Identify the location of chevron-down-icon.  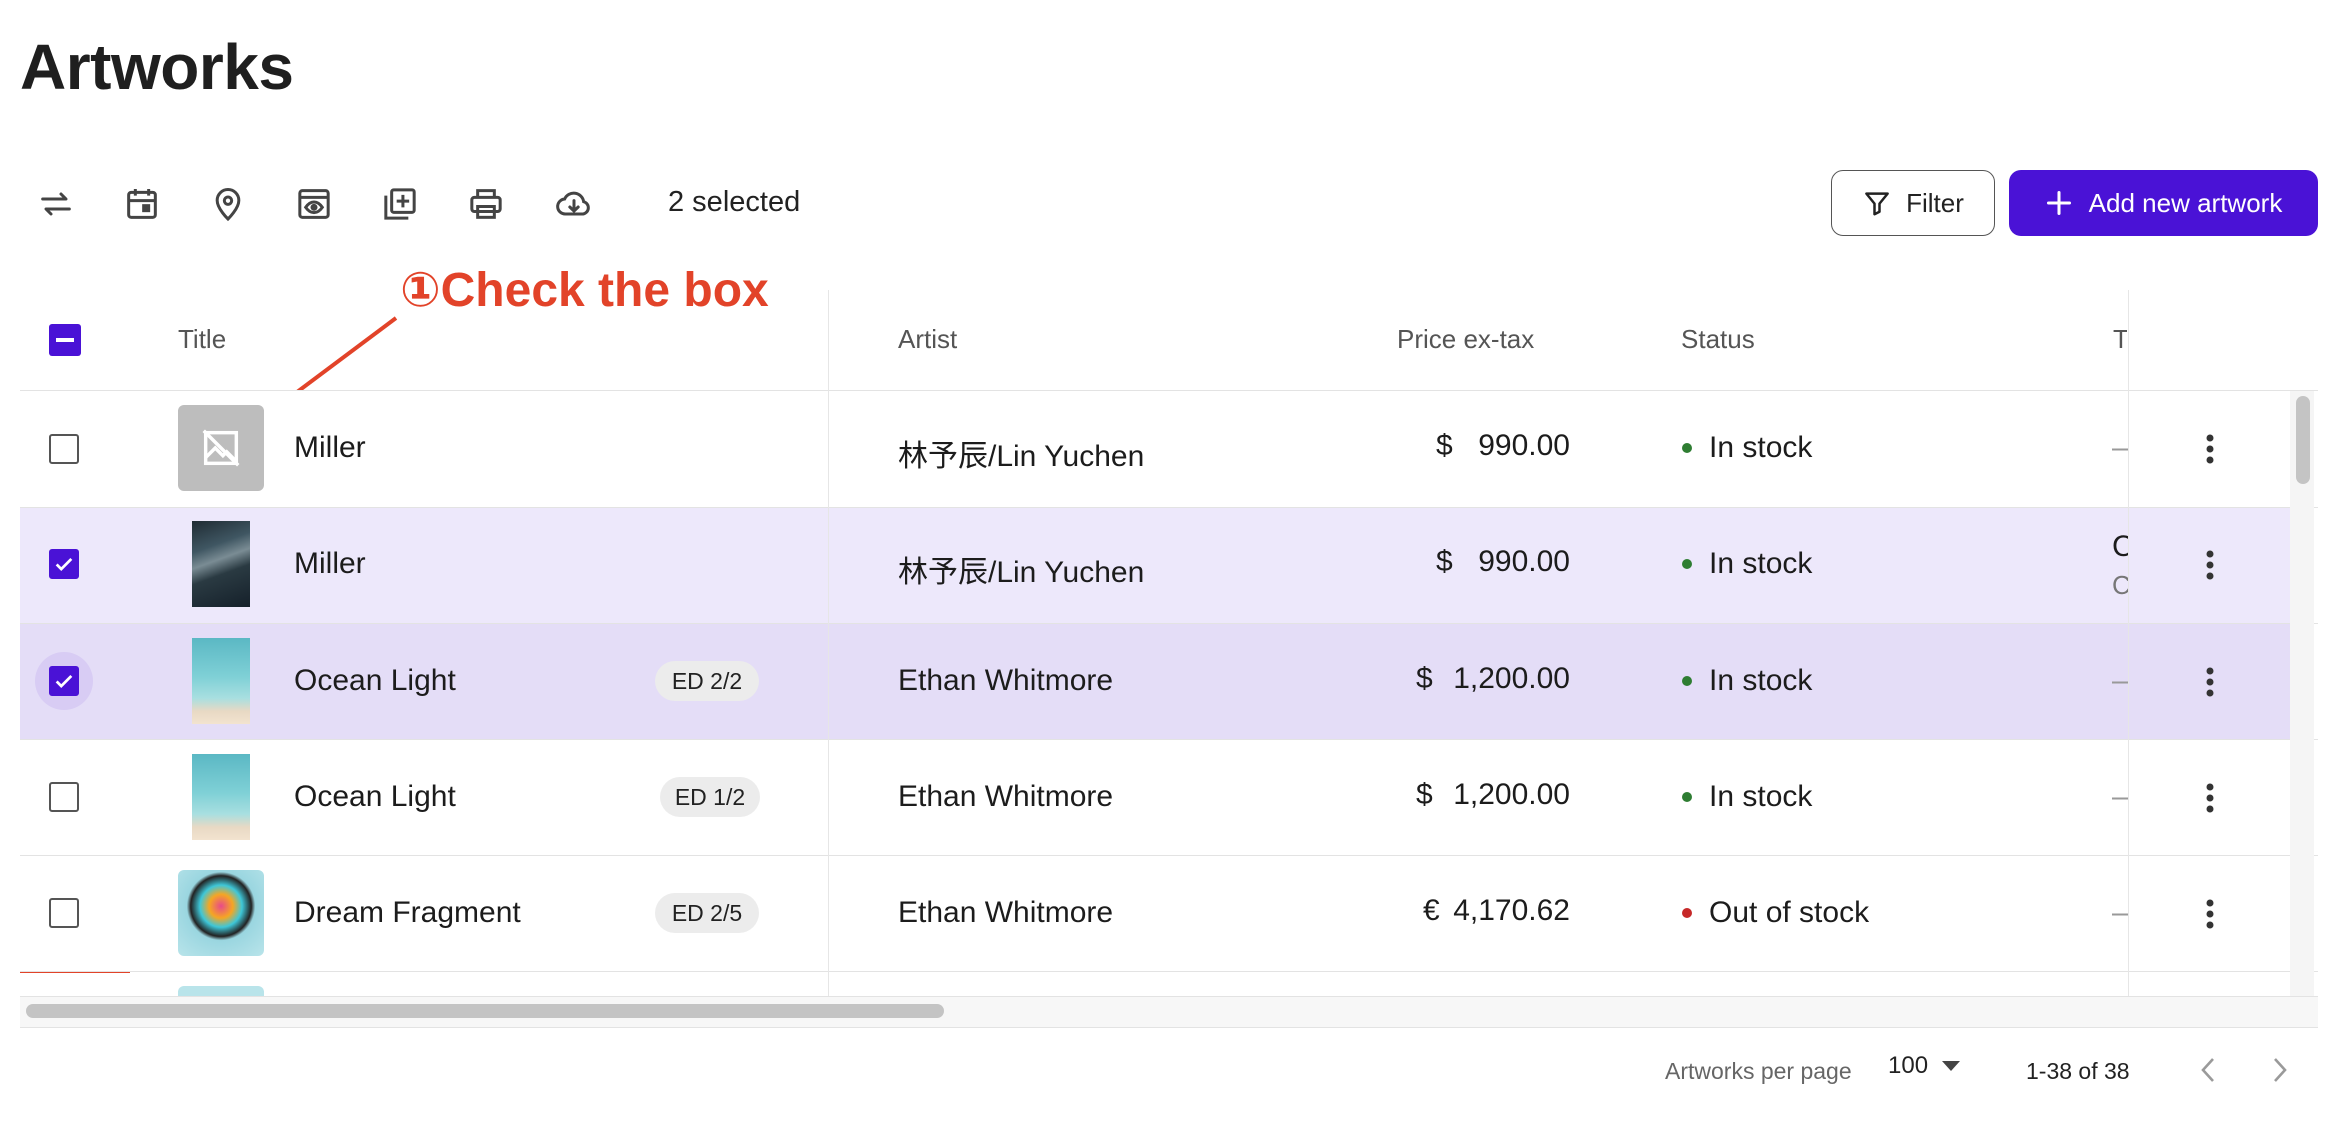
(1951, 1066).